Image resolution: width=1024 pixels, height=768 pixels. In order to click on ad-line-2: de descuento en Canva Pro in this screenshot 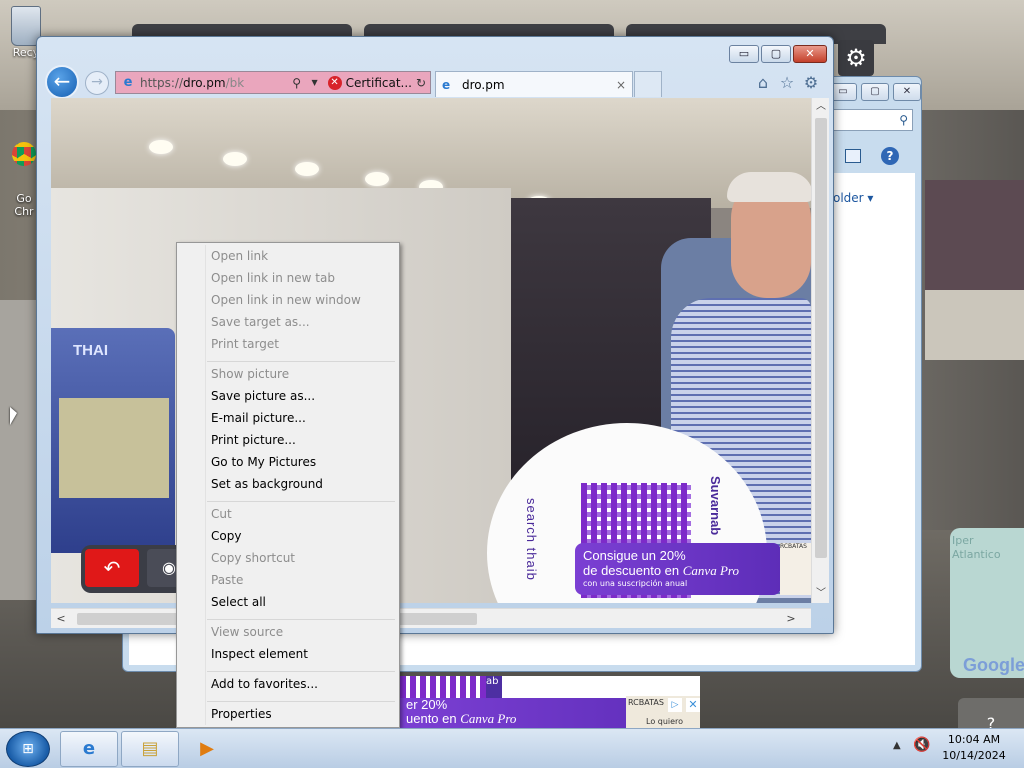, I will do `click(661, 570)`.